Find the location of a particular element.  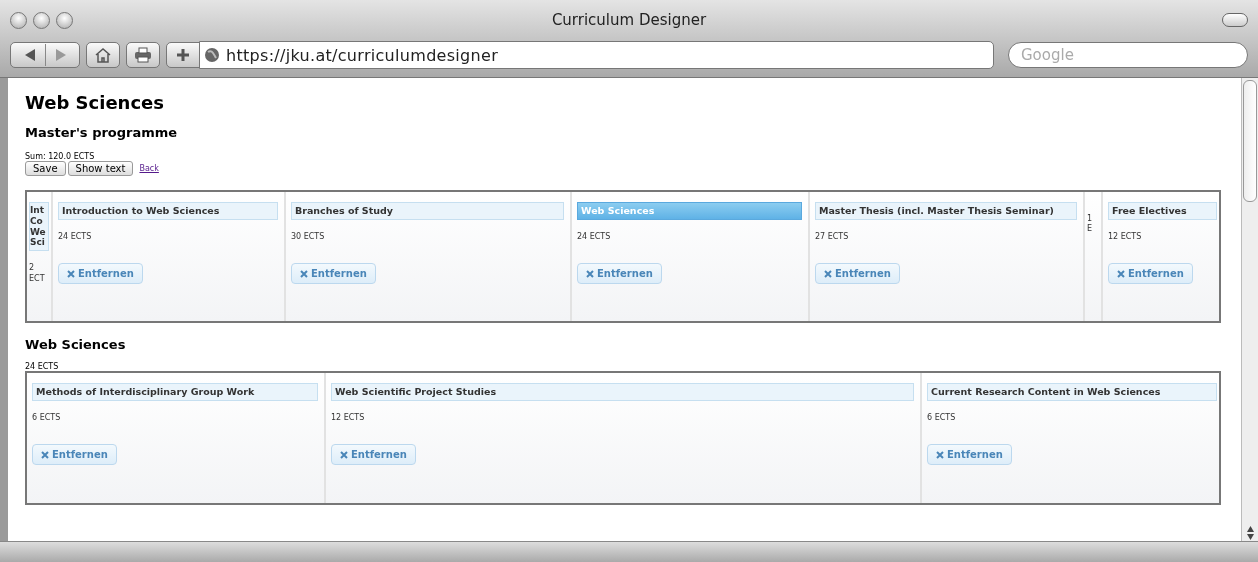

scrollbar-thumb is located at coordinates (1250, 141).